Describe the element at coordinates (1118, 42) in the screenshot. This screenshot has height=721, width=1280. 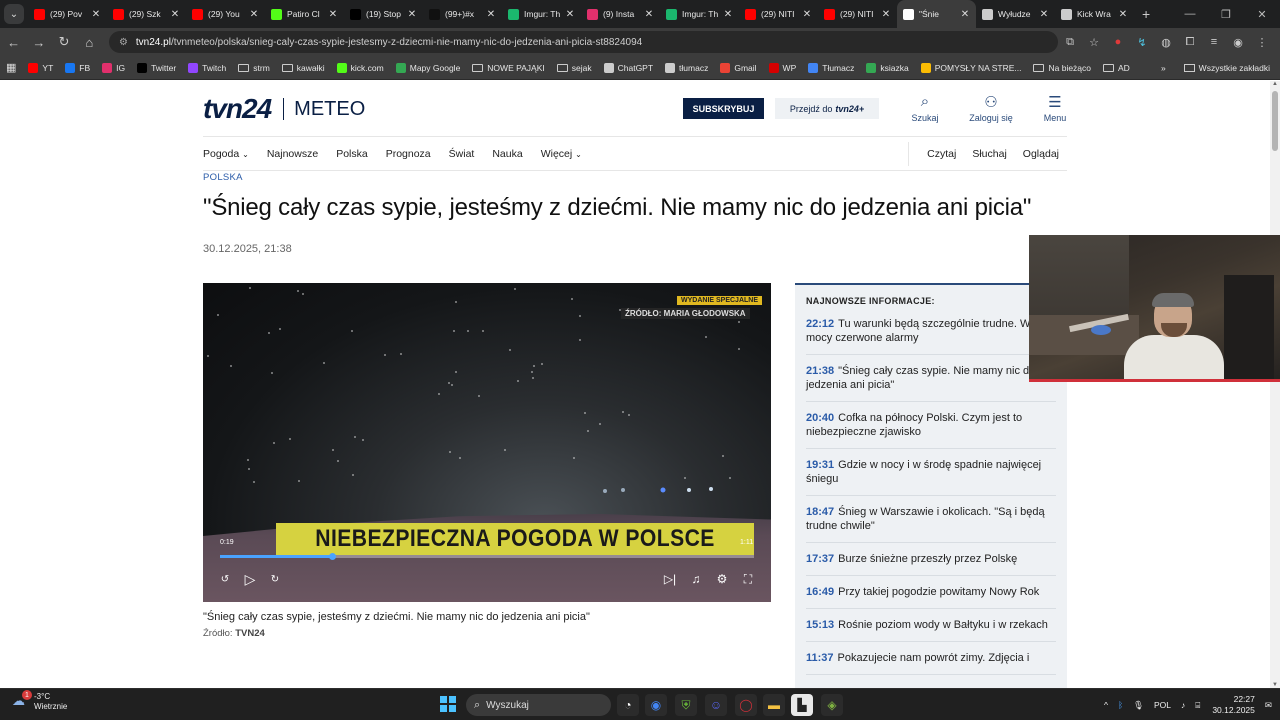
I see `record-extension-icon: ●` at that location.